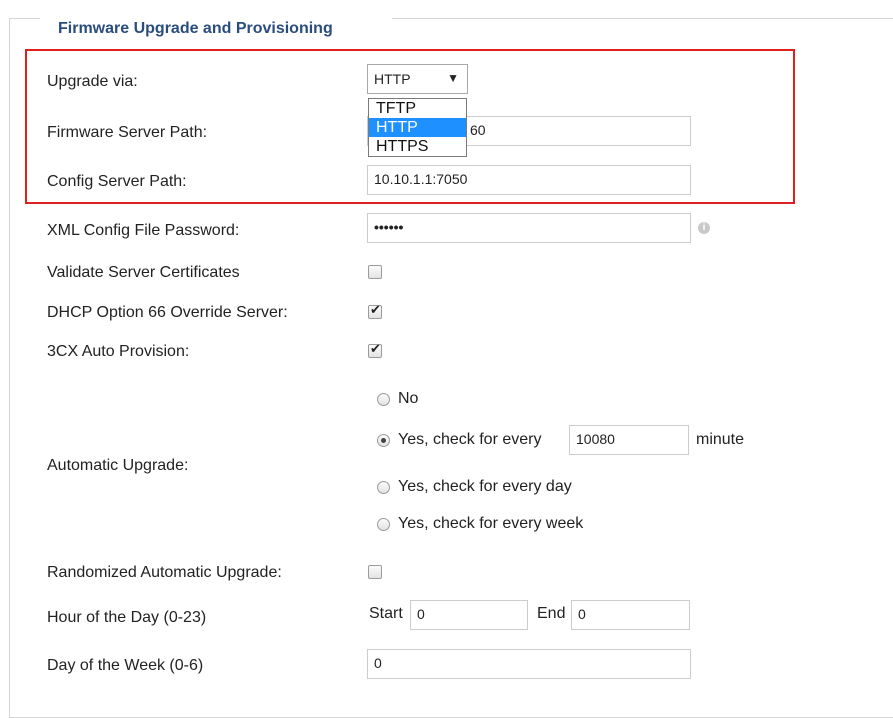 The width and height of the screenshot is (893, 718). I want to click on xml-password-label: XML Config File Password:, so click(143, 230).